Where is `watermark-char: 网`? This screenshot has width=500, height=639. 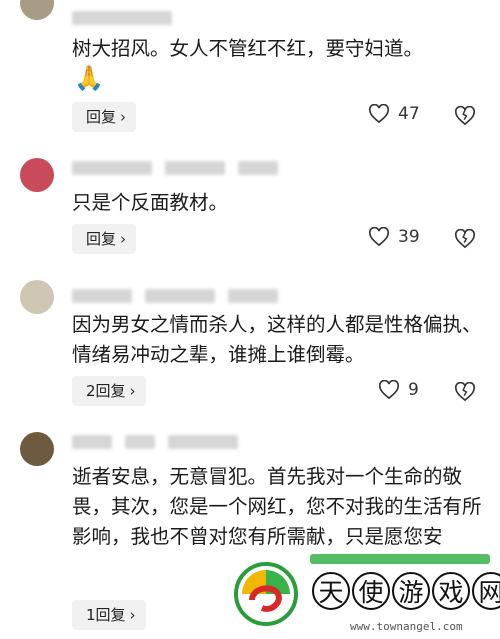
watermark-char: 网 is located at coordinates (486, 591).